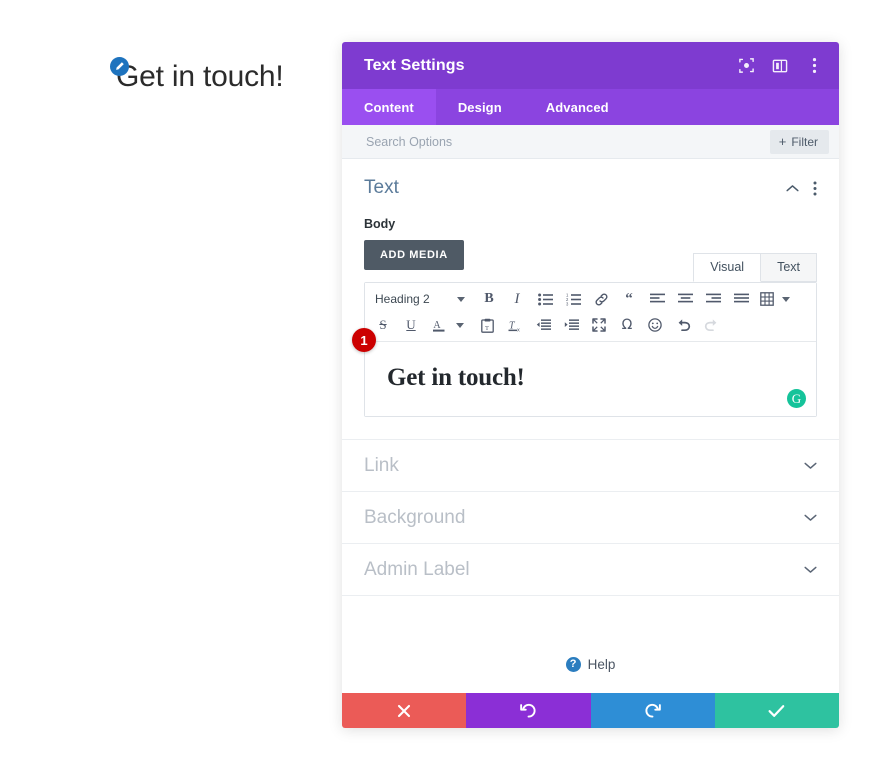 The image size is (880, 771). I want to click on indent-icon, so click(571, 325).